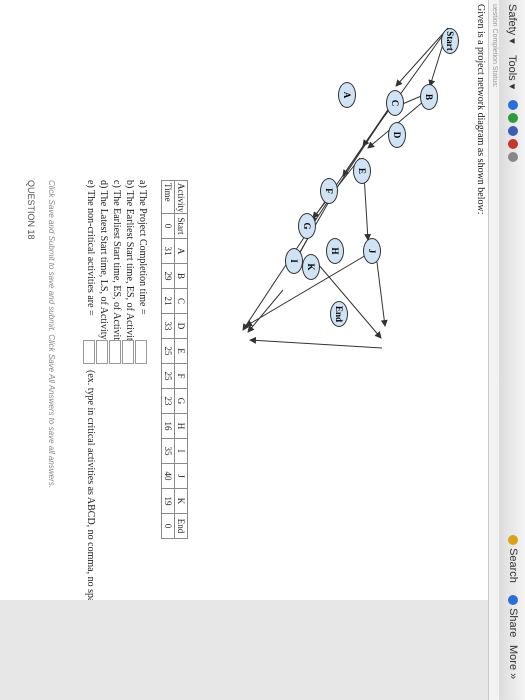  Describe the element at coordinates (181, 359) in the screenshot. I see `table-row: Activity Start A B C D E F G H I J K End` at that location.